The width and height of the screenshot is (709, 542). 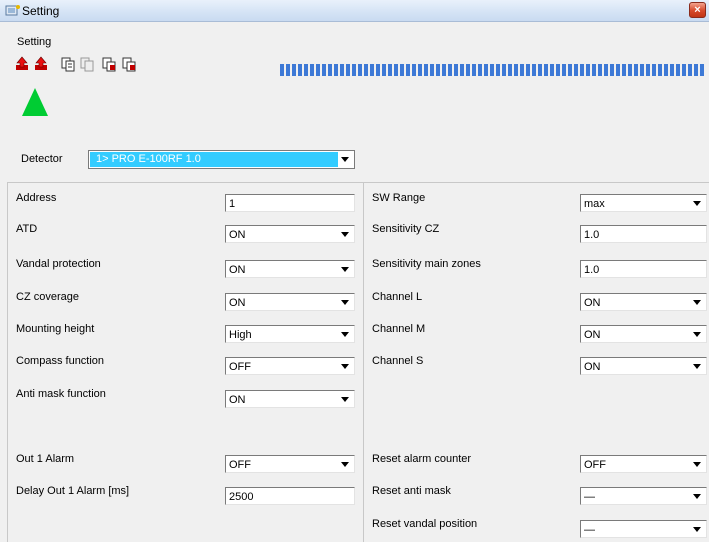 What do you see at coordinates (290, 203) in the screenshot?
I see `left-param-input: 1` at bounding box center [290, 203].